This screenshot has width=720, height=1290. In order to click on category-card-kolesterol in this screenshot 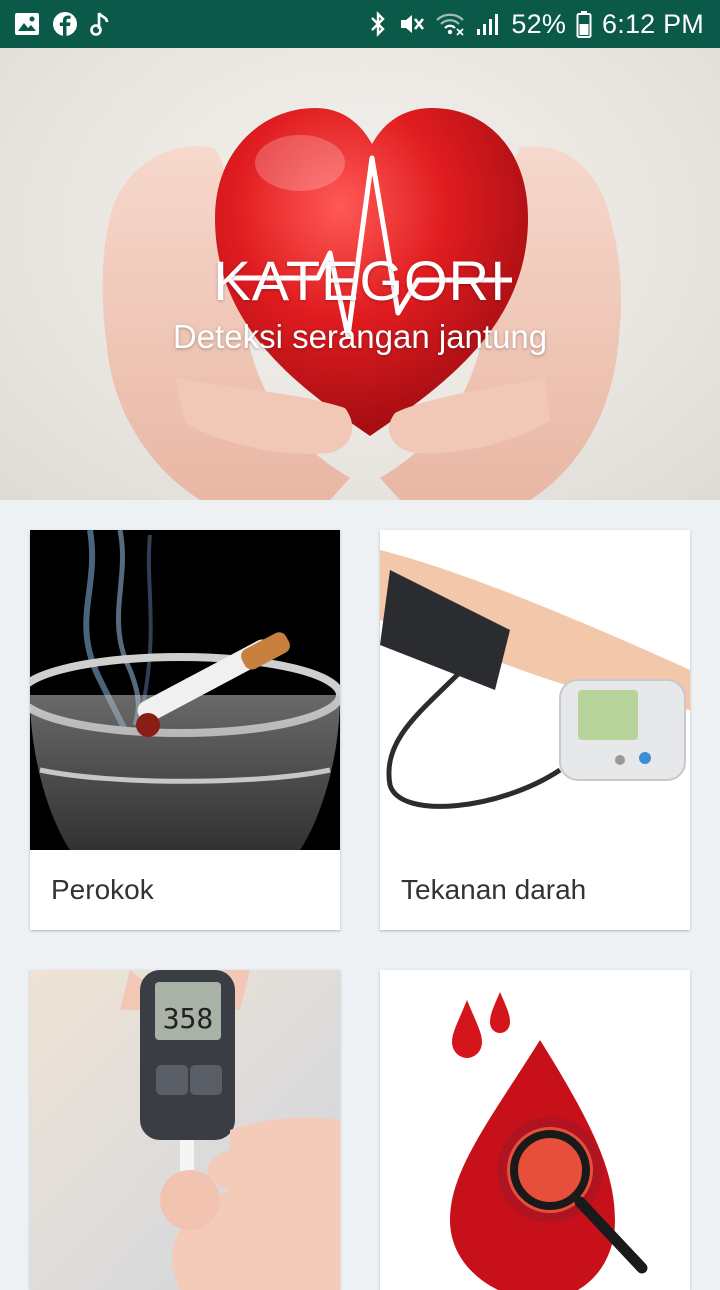, I will do `click(535, 1130)`.